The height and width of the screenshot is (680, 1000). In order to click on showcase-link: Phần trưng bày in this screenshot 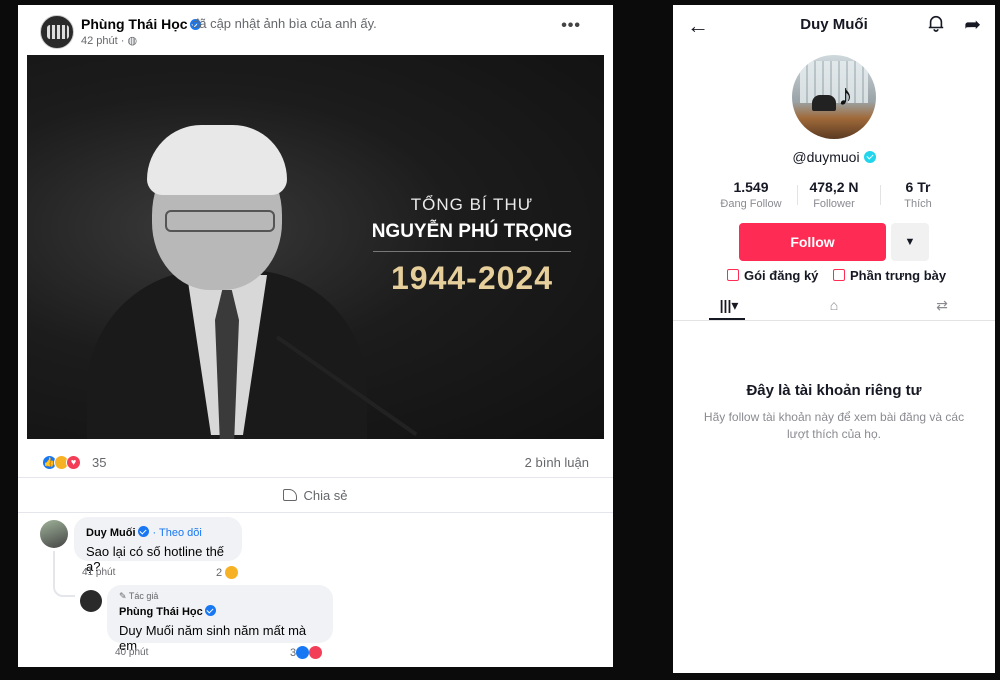, I will do `click(889, 275)`.